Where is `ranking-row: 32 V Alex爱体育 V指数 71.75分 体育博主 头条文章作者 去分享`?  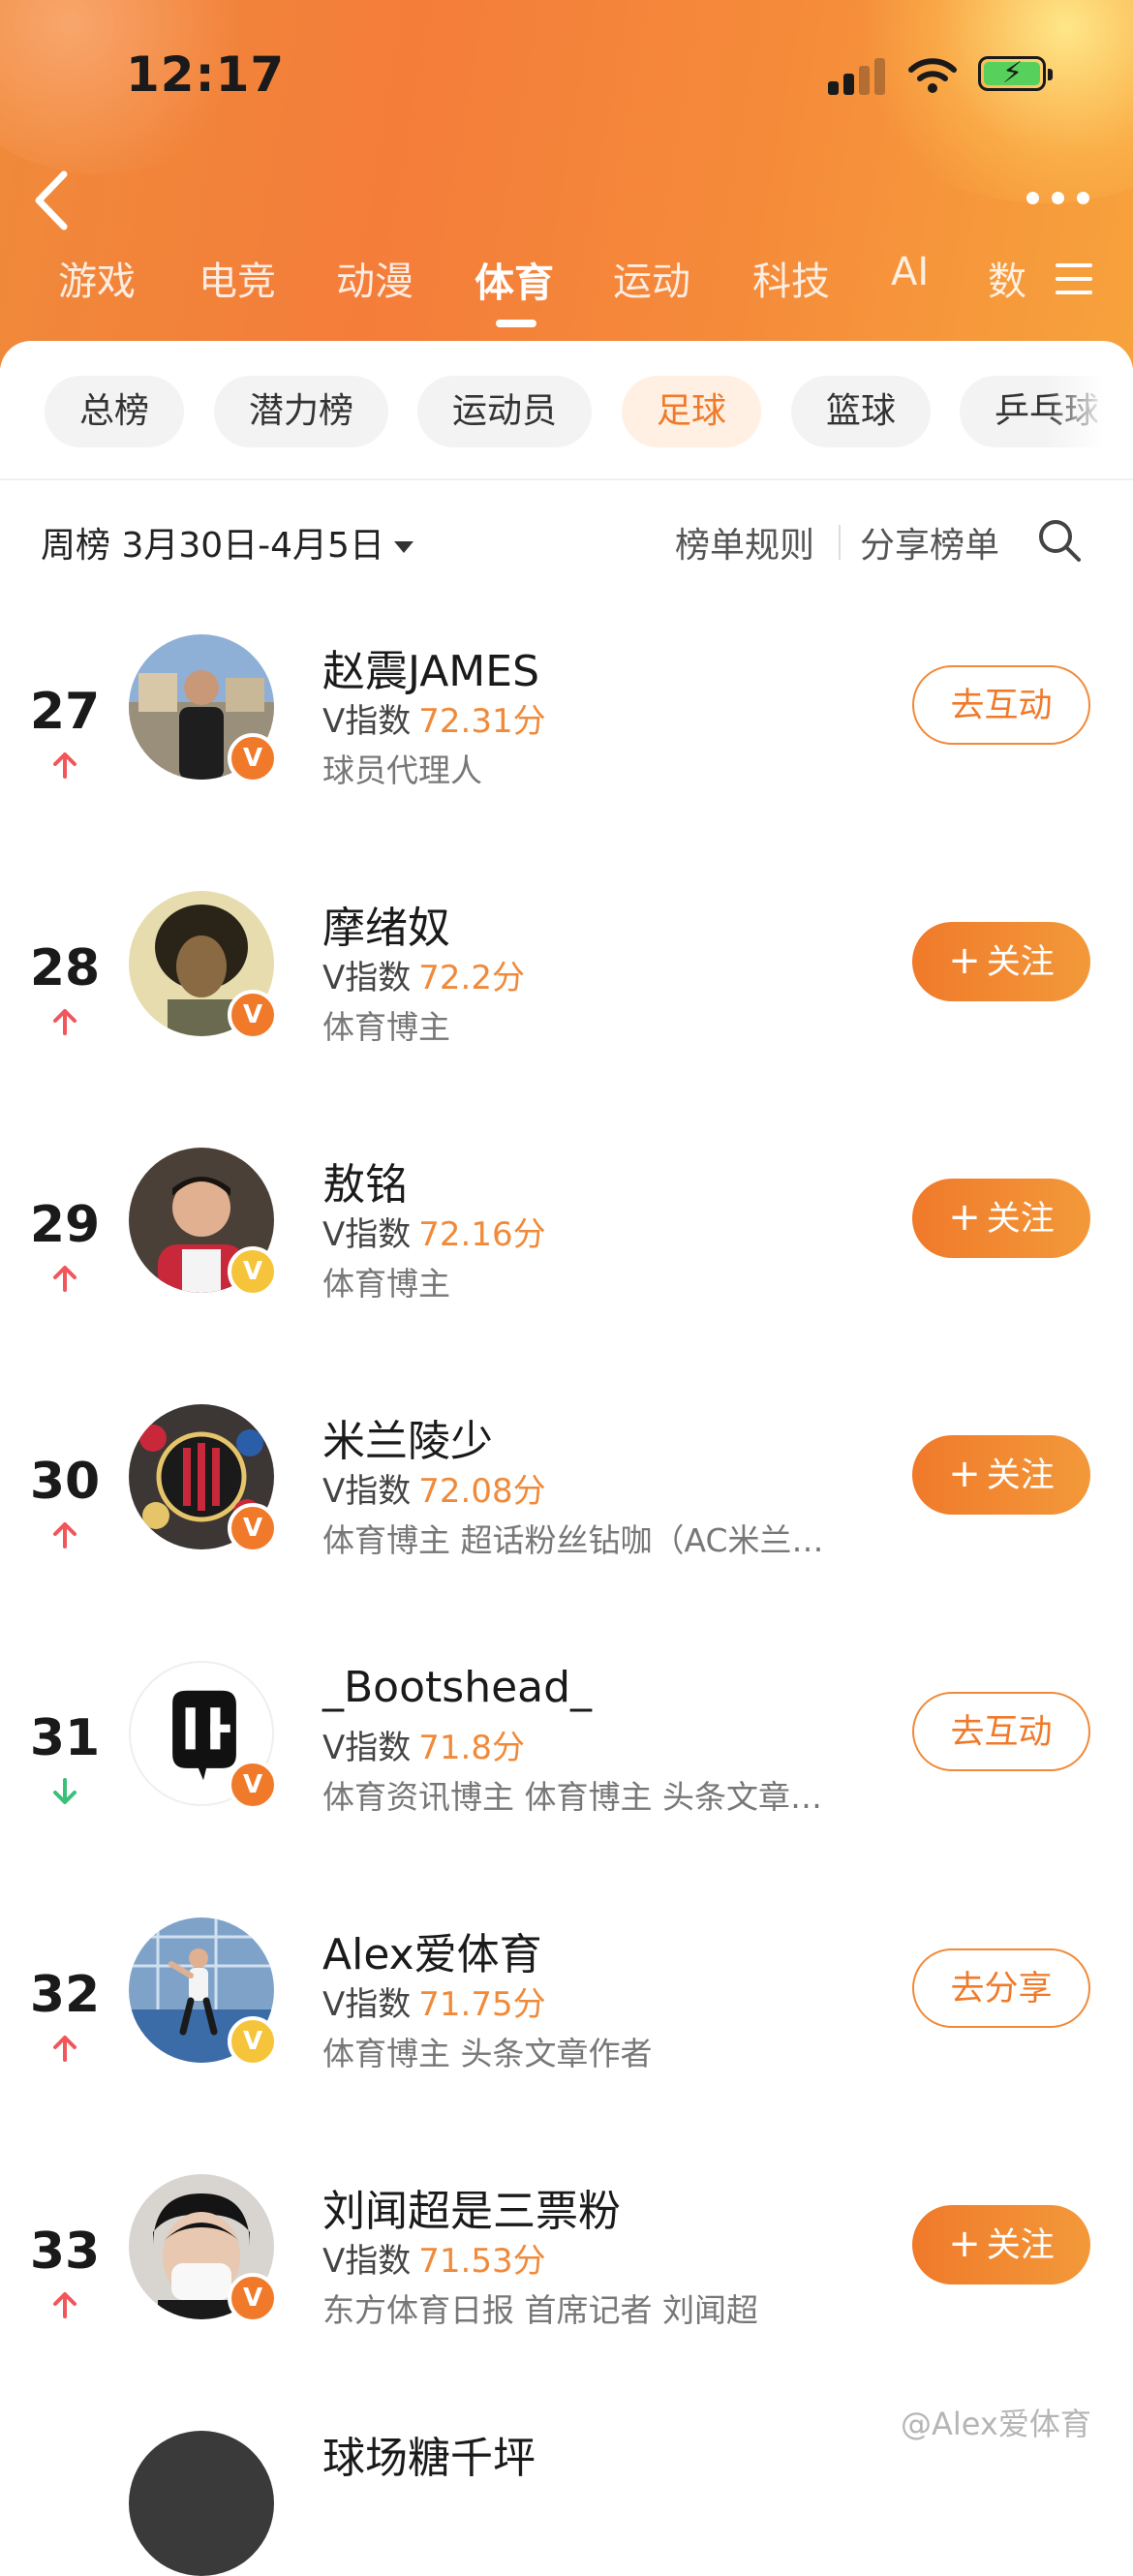
ranking-row: 32 V Alex爱体育 V指数 71.75分 体育博主 头条文章作者 去分享 is located at coordinates (566, 2043).